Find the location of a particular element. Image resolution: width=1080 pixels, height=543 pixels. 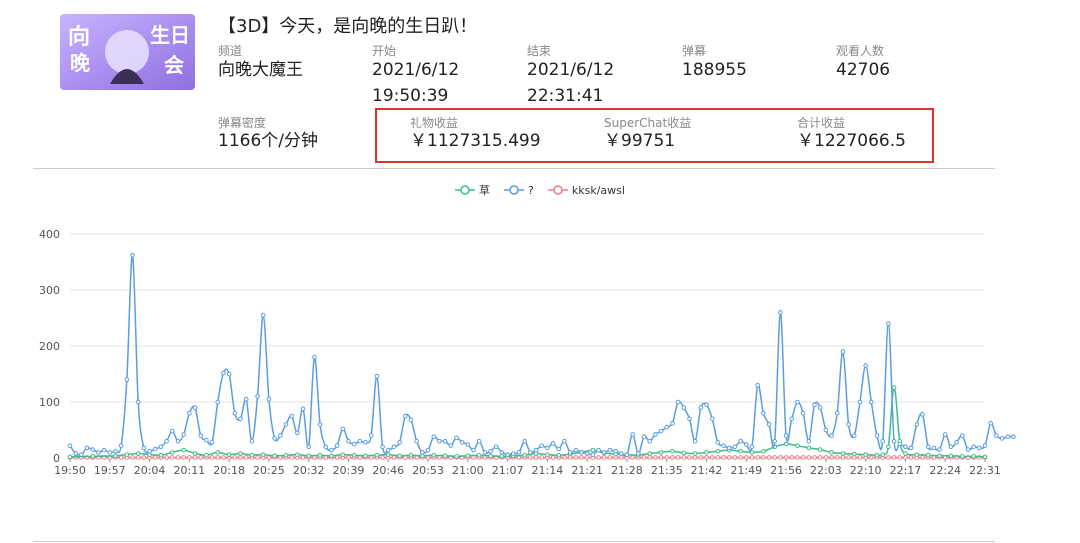

stream-title: 【3D】今天，是向晚的生日趴！ is located at coordinates (348, 26).